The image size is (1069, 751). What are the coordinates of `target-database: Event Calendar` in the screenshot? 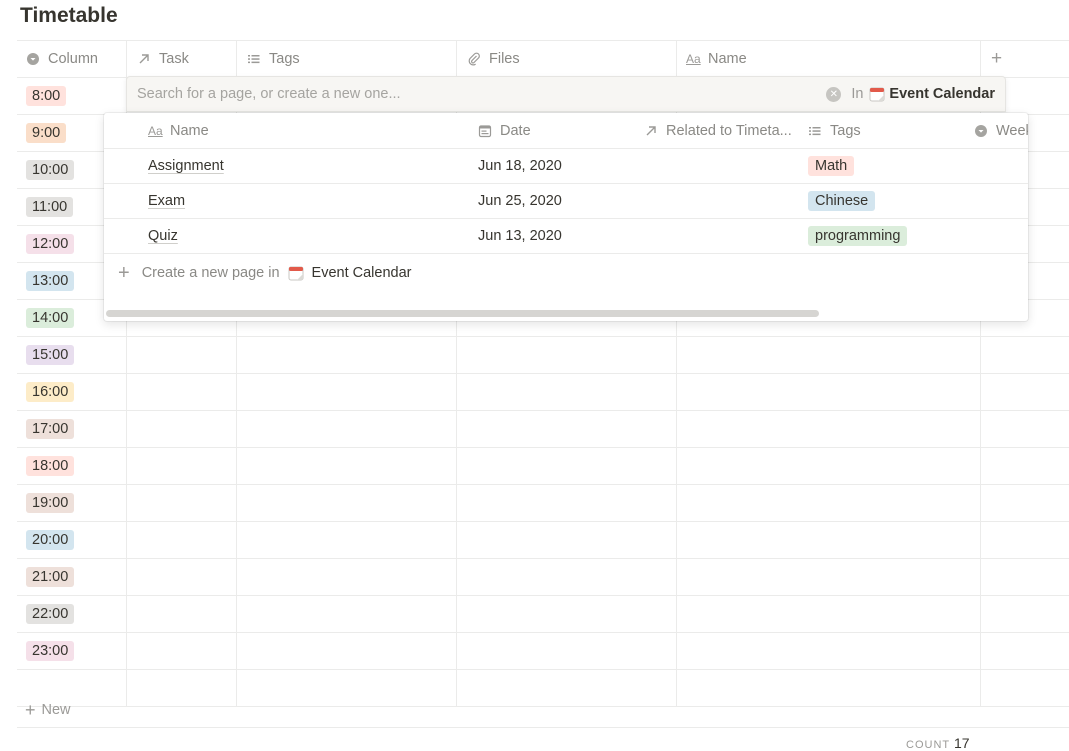 It's located at (942, 94).